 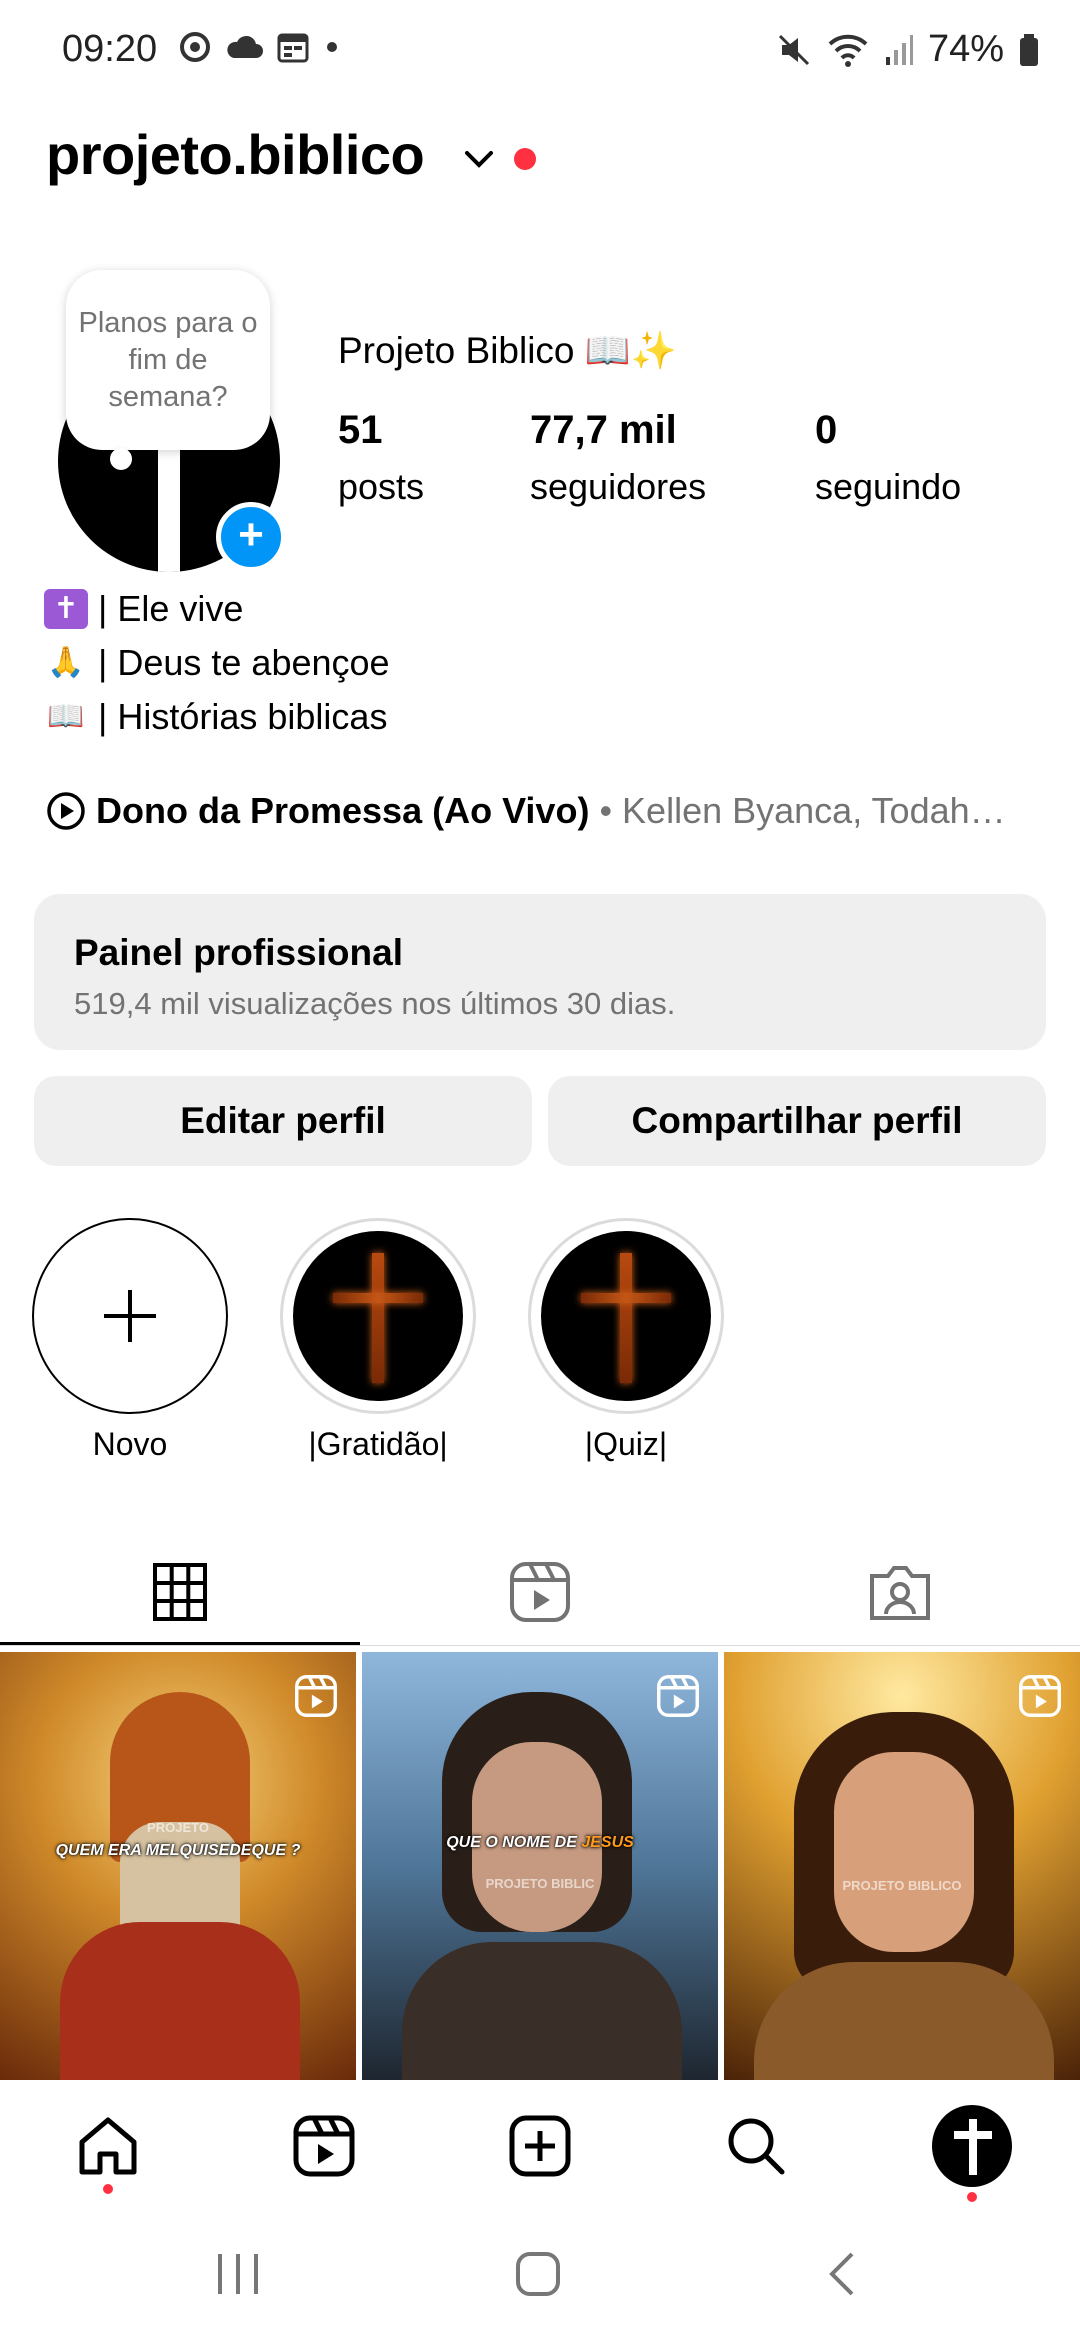 I want to click on tagged-icon, so click(x=900, y=1593).